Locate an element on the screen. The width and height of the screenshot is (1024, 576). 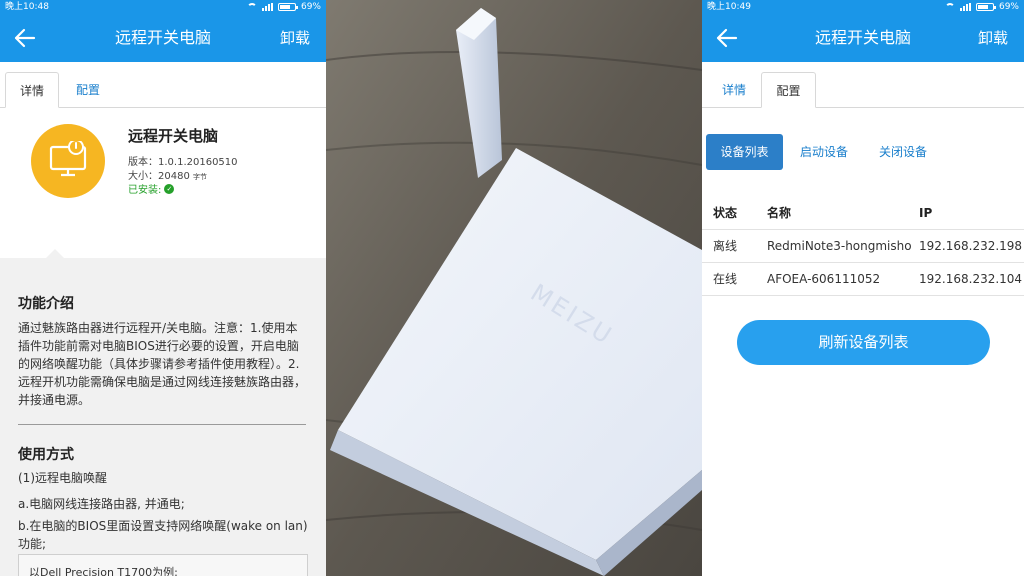
device-ip: 192.168.232.104 is located at coordinates (971, 279).